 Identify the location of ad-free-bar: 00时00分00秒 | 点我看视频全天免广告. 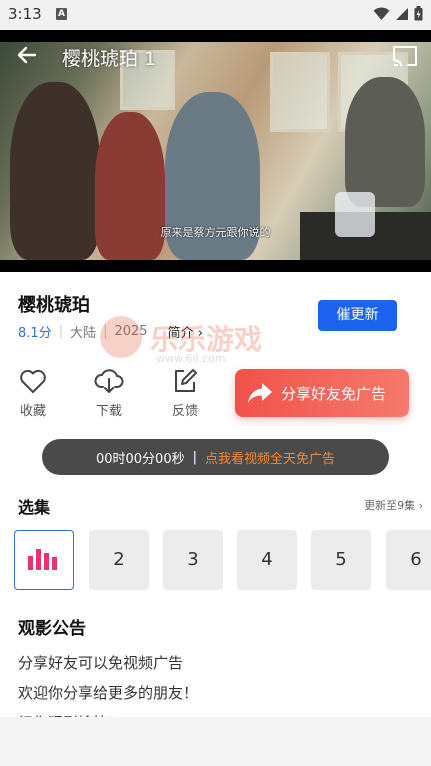
(215, 457).